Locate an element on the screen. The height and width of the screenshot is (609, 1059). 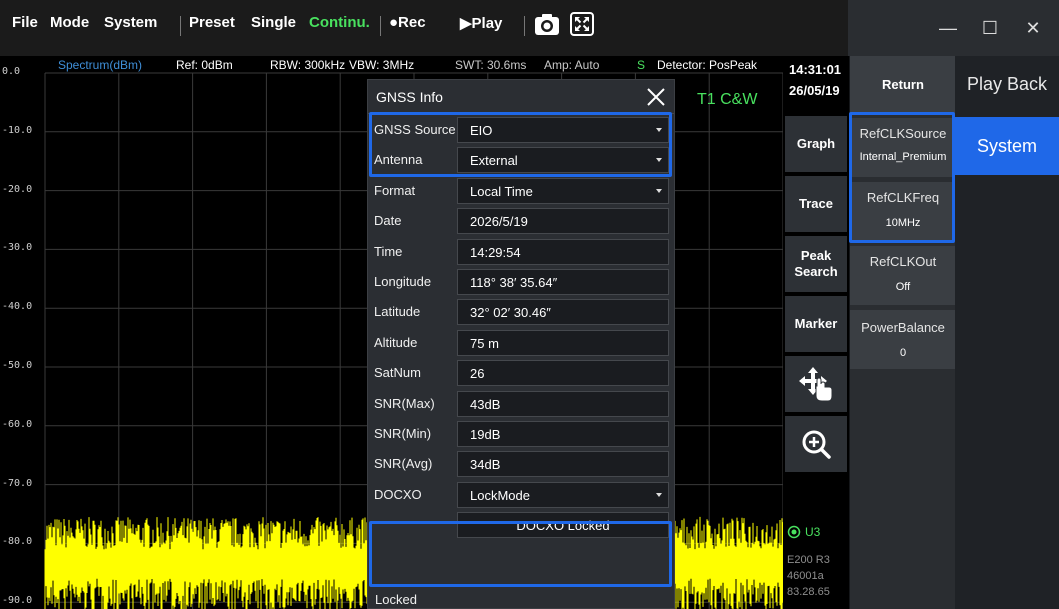
chevron-down-icon is located at coordinates (659, 190).